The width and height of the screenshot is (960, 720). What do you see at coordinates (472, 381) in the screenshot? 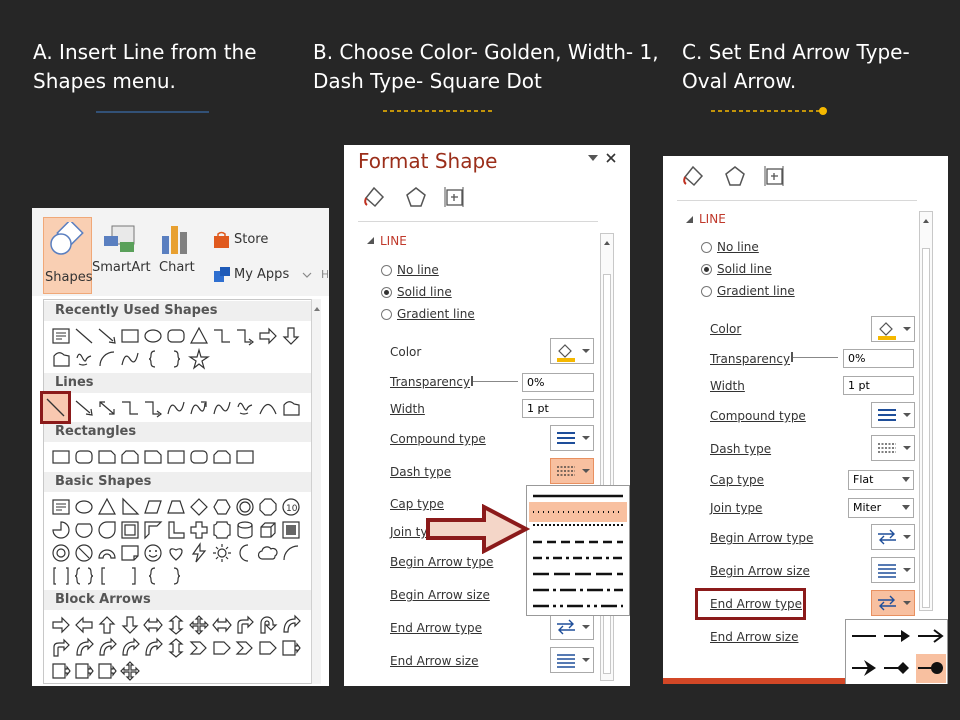
I see `transparency-slider-thumb` at bounding box center [472, 381].